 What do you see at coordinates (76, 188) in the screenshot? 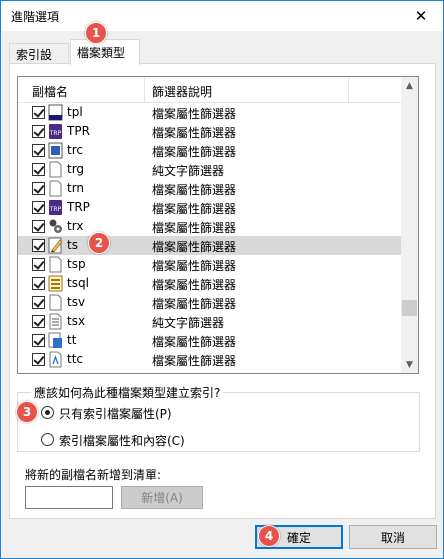
I see `row-extension: trn` at bounding box center [76, 188].